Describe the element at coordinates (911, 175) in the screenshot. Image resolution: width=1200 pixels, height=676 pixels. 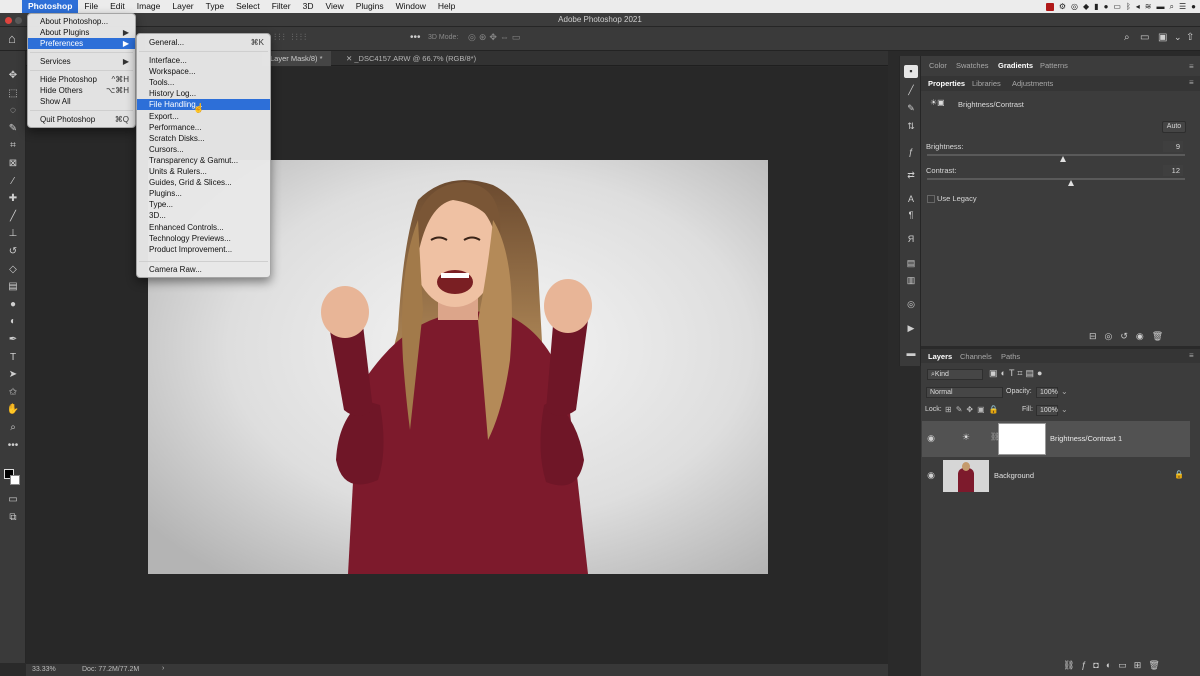
I see `history-icon: ⇄` at that location.